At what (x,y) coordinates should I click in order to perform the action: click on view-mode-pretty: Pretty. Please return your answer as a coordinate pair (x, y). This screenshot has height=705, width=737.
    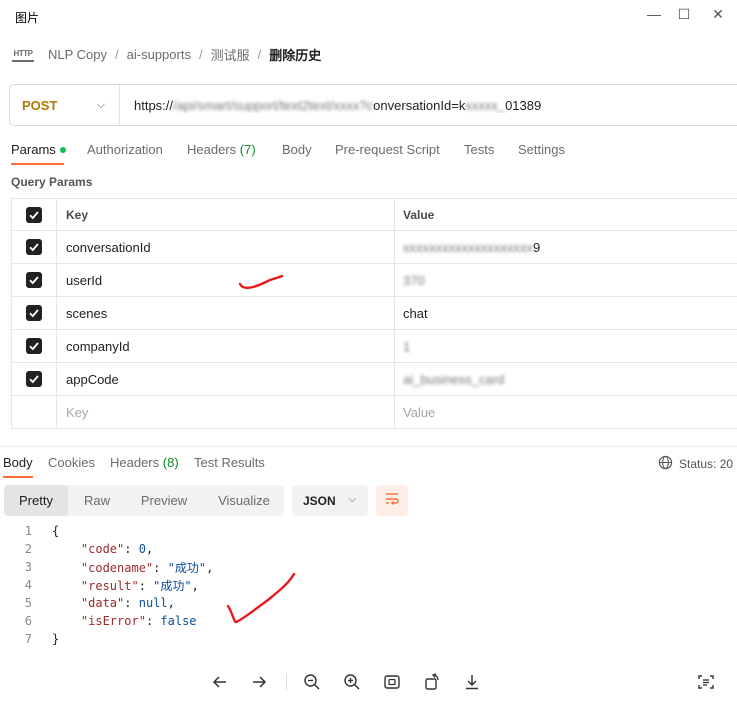
    Looking at the image, I should click on (36, 500).